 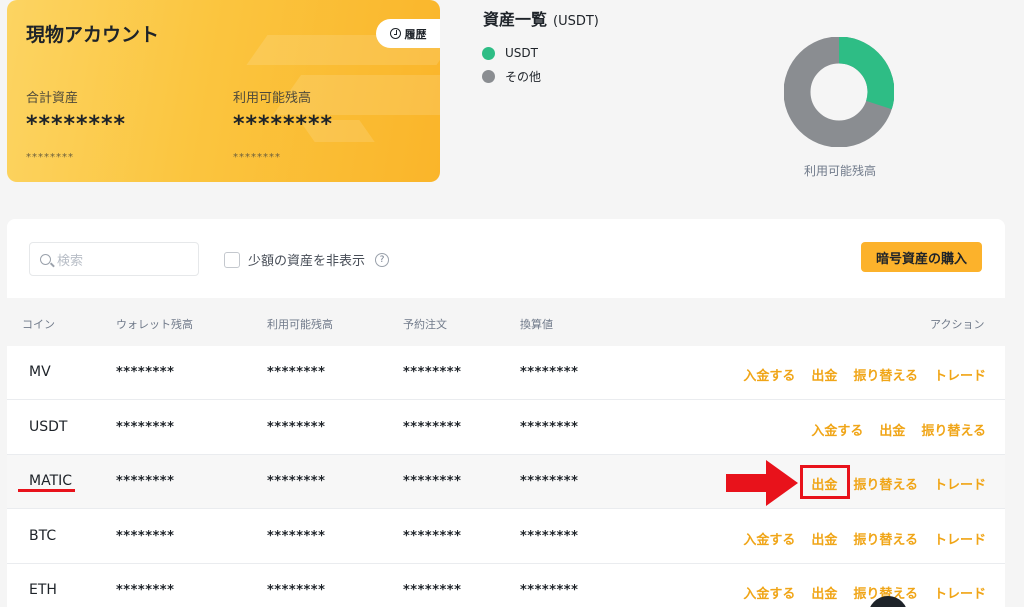 What do you see at coordinates (272, 98) in the screenshot?
I see `available-balance-label: 利用可能残高` at bounding box center [272, 98].